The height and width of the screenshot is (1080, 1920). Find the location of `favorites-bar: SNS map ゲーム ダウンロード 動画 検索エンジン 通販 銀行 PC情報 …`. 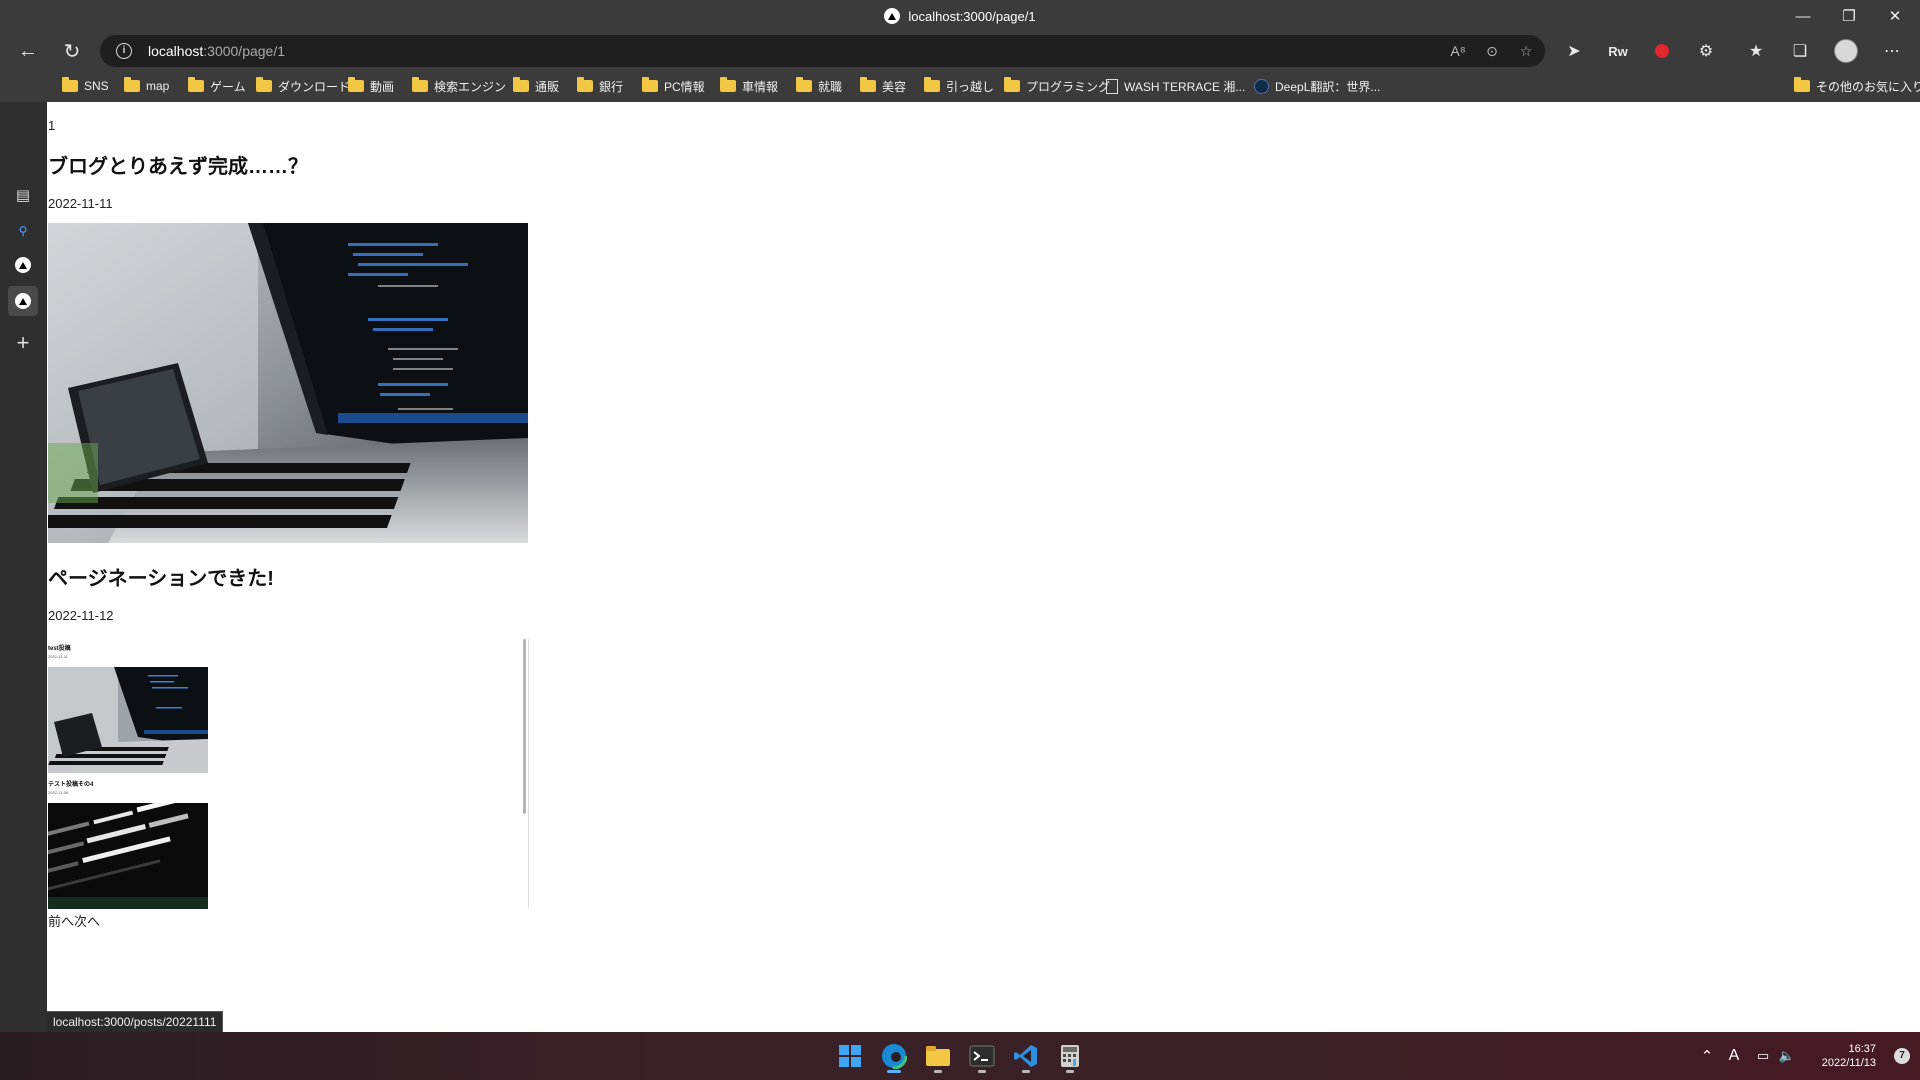

favorites-bar: SNS map ゲーム ダウンロード 動画 検索エンジン 通販 銀行 PC情報 … is located at coordinates (960, 86).